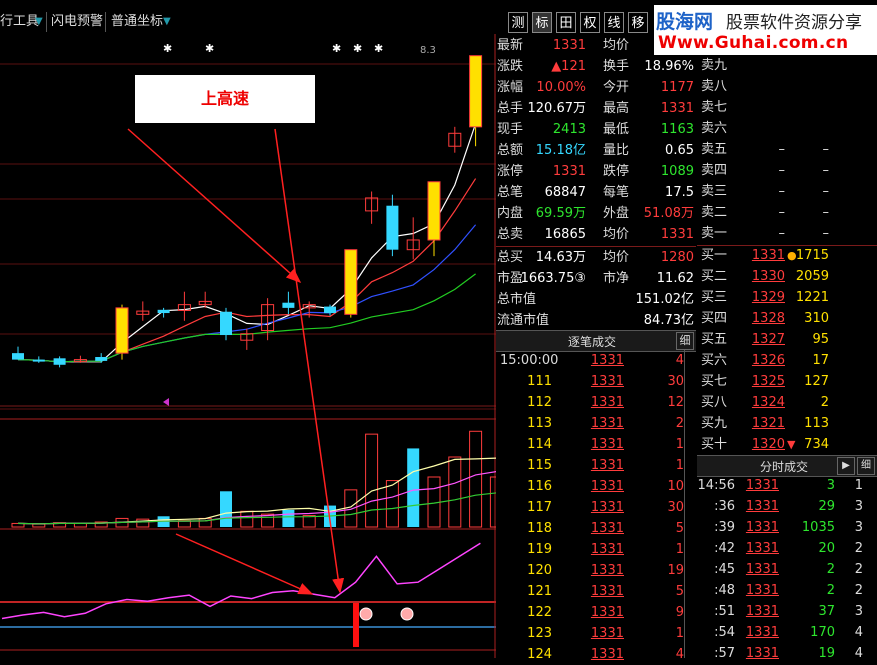  What do you see at coordinates (787, 402) in the screenshot?
I see `buy-level-row: 买八 1324 2` at bounding box center [787, 402].